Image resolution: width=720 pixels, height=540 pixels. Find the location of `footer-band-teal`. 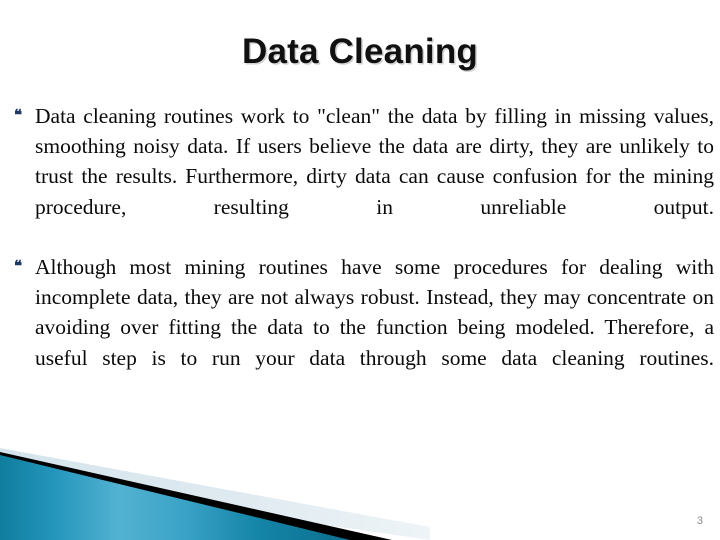

footer-band-teal is located at coordinates (175, 497).